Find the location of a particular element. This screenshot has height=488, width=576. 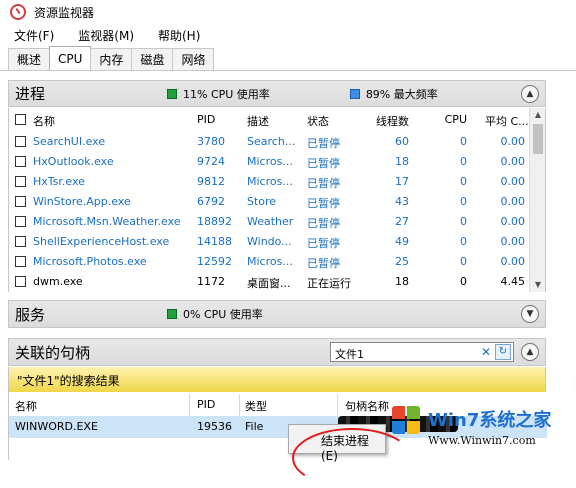

tab-disk: 磁盘 is located at coordinates (152, 59).